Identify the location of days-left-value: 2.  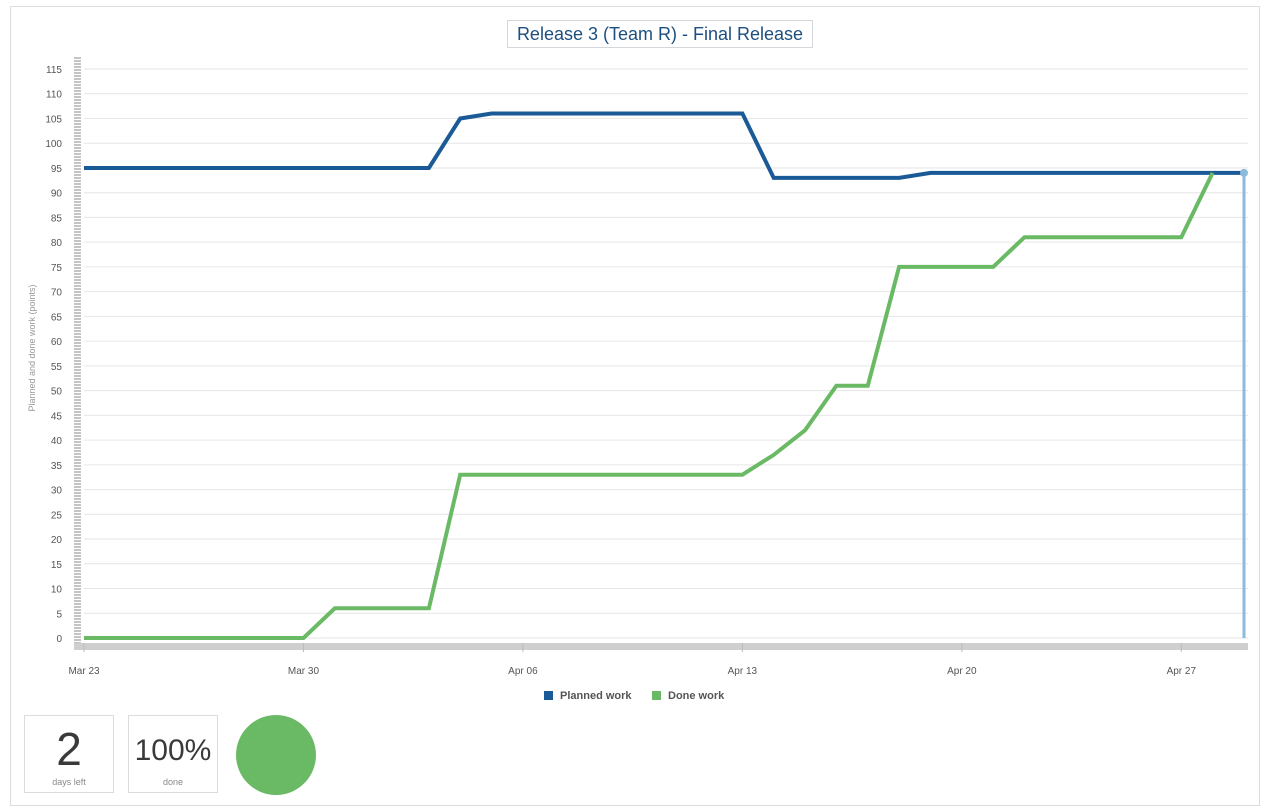
(69, 749).